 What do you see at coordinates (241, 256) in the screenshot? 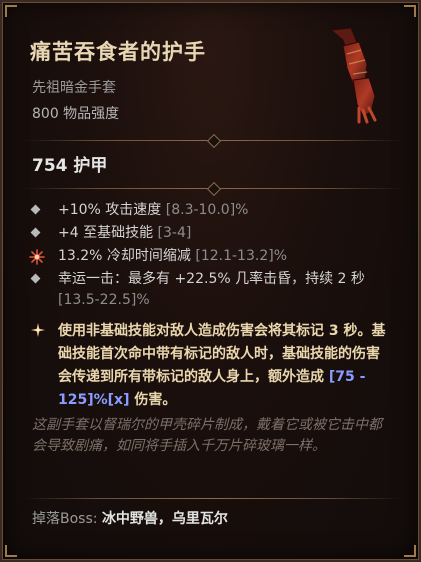
I see `affix-range: [12.1-13.2]%` at bounding box center [241, 256].